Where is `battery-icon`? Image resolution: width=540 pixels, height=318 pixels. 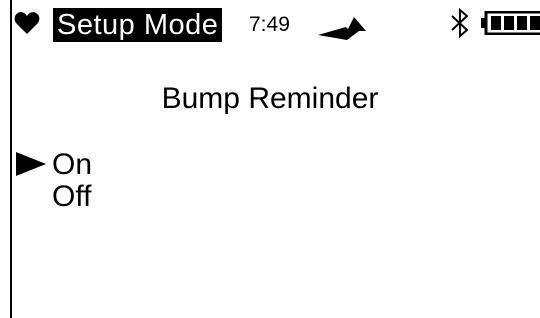
battery-icon is located at coordinates (510, 23).